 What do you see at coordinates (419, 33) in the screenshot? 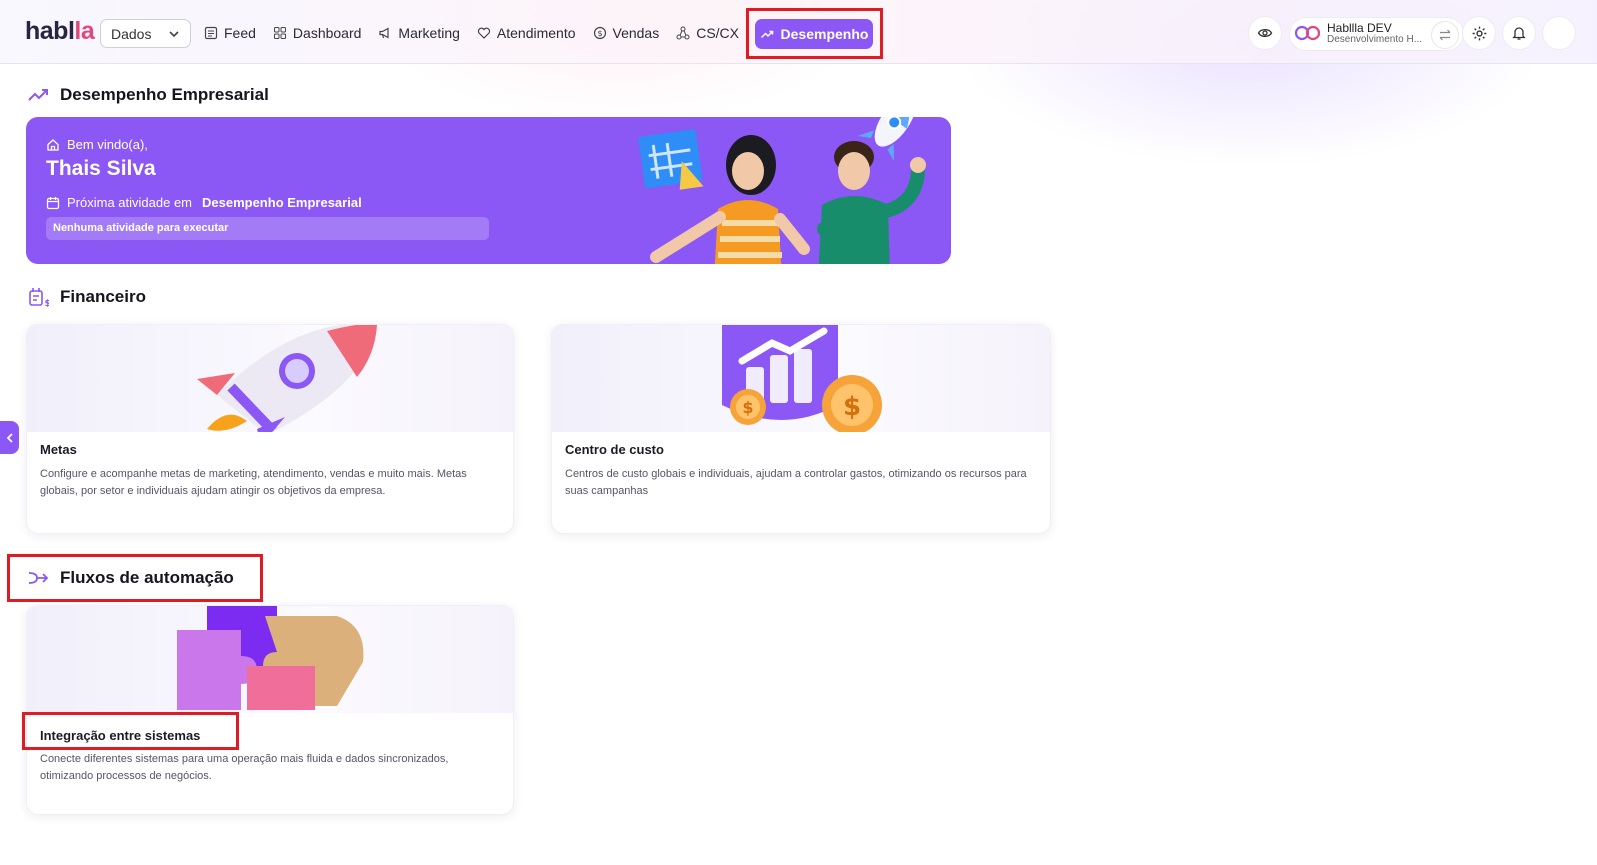
I see `nav-item-marketing: Marketing` at bounding box center [419, 33].